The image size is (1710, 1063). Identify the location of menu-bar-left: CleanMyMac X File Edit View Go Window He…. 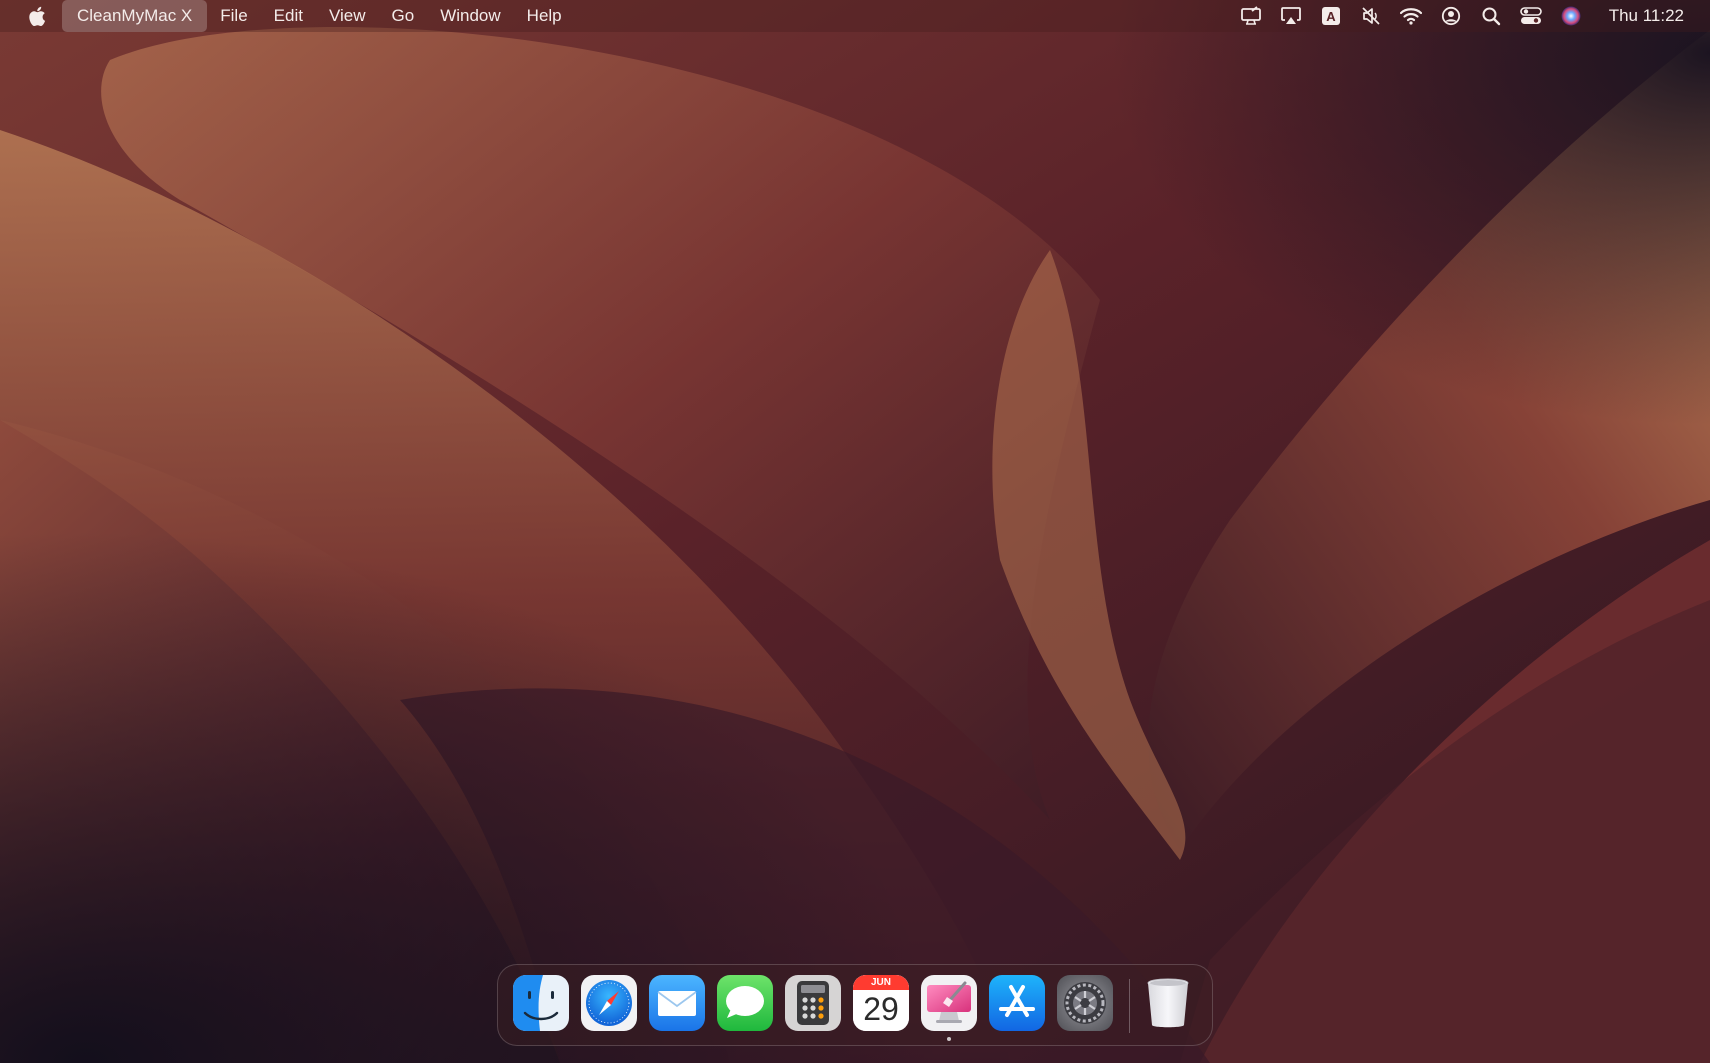
(287, 16).